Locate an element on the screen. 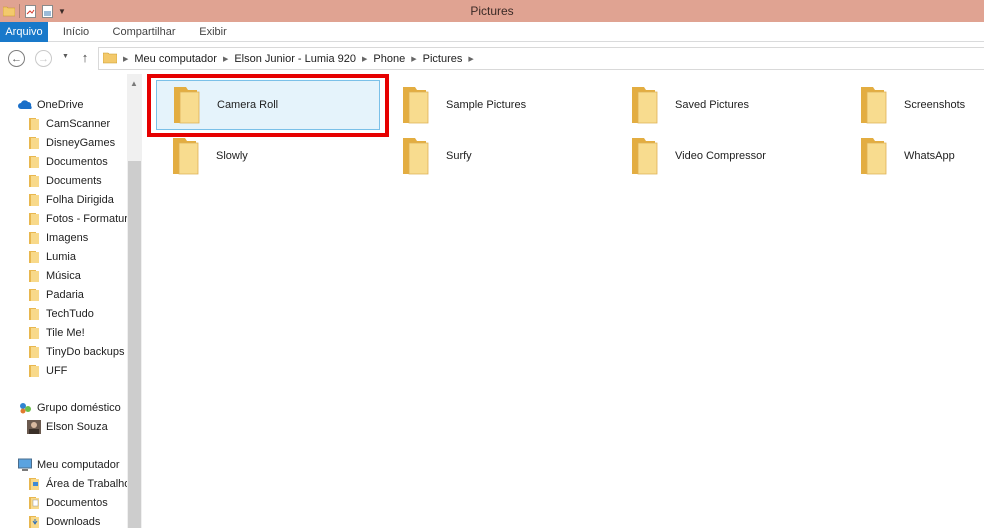 Image resolution: width=984 pixels, height=528 pixels. breadcrumb-computer: Meu computador is located at coordinates (175, 59).